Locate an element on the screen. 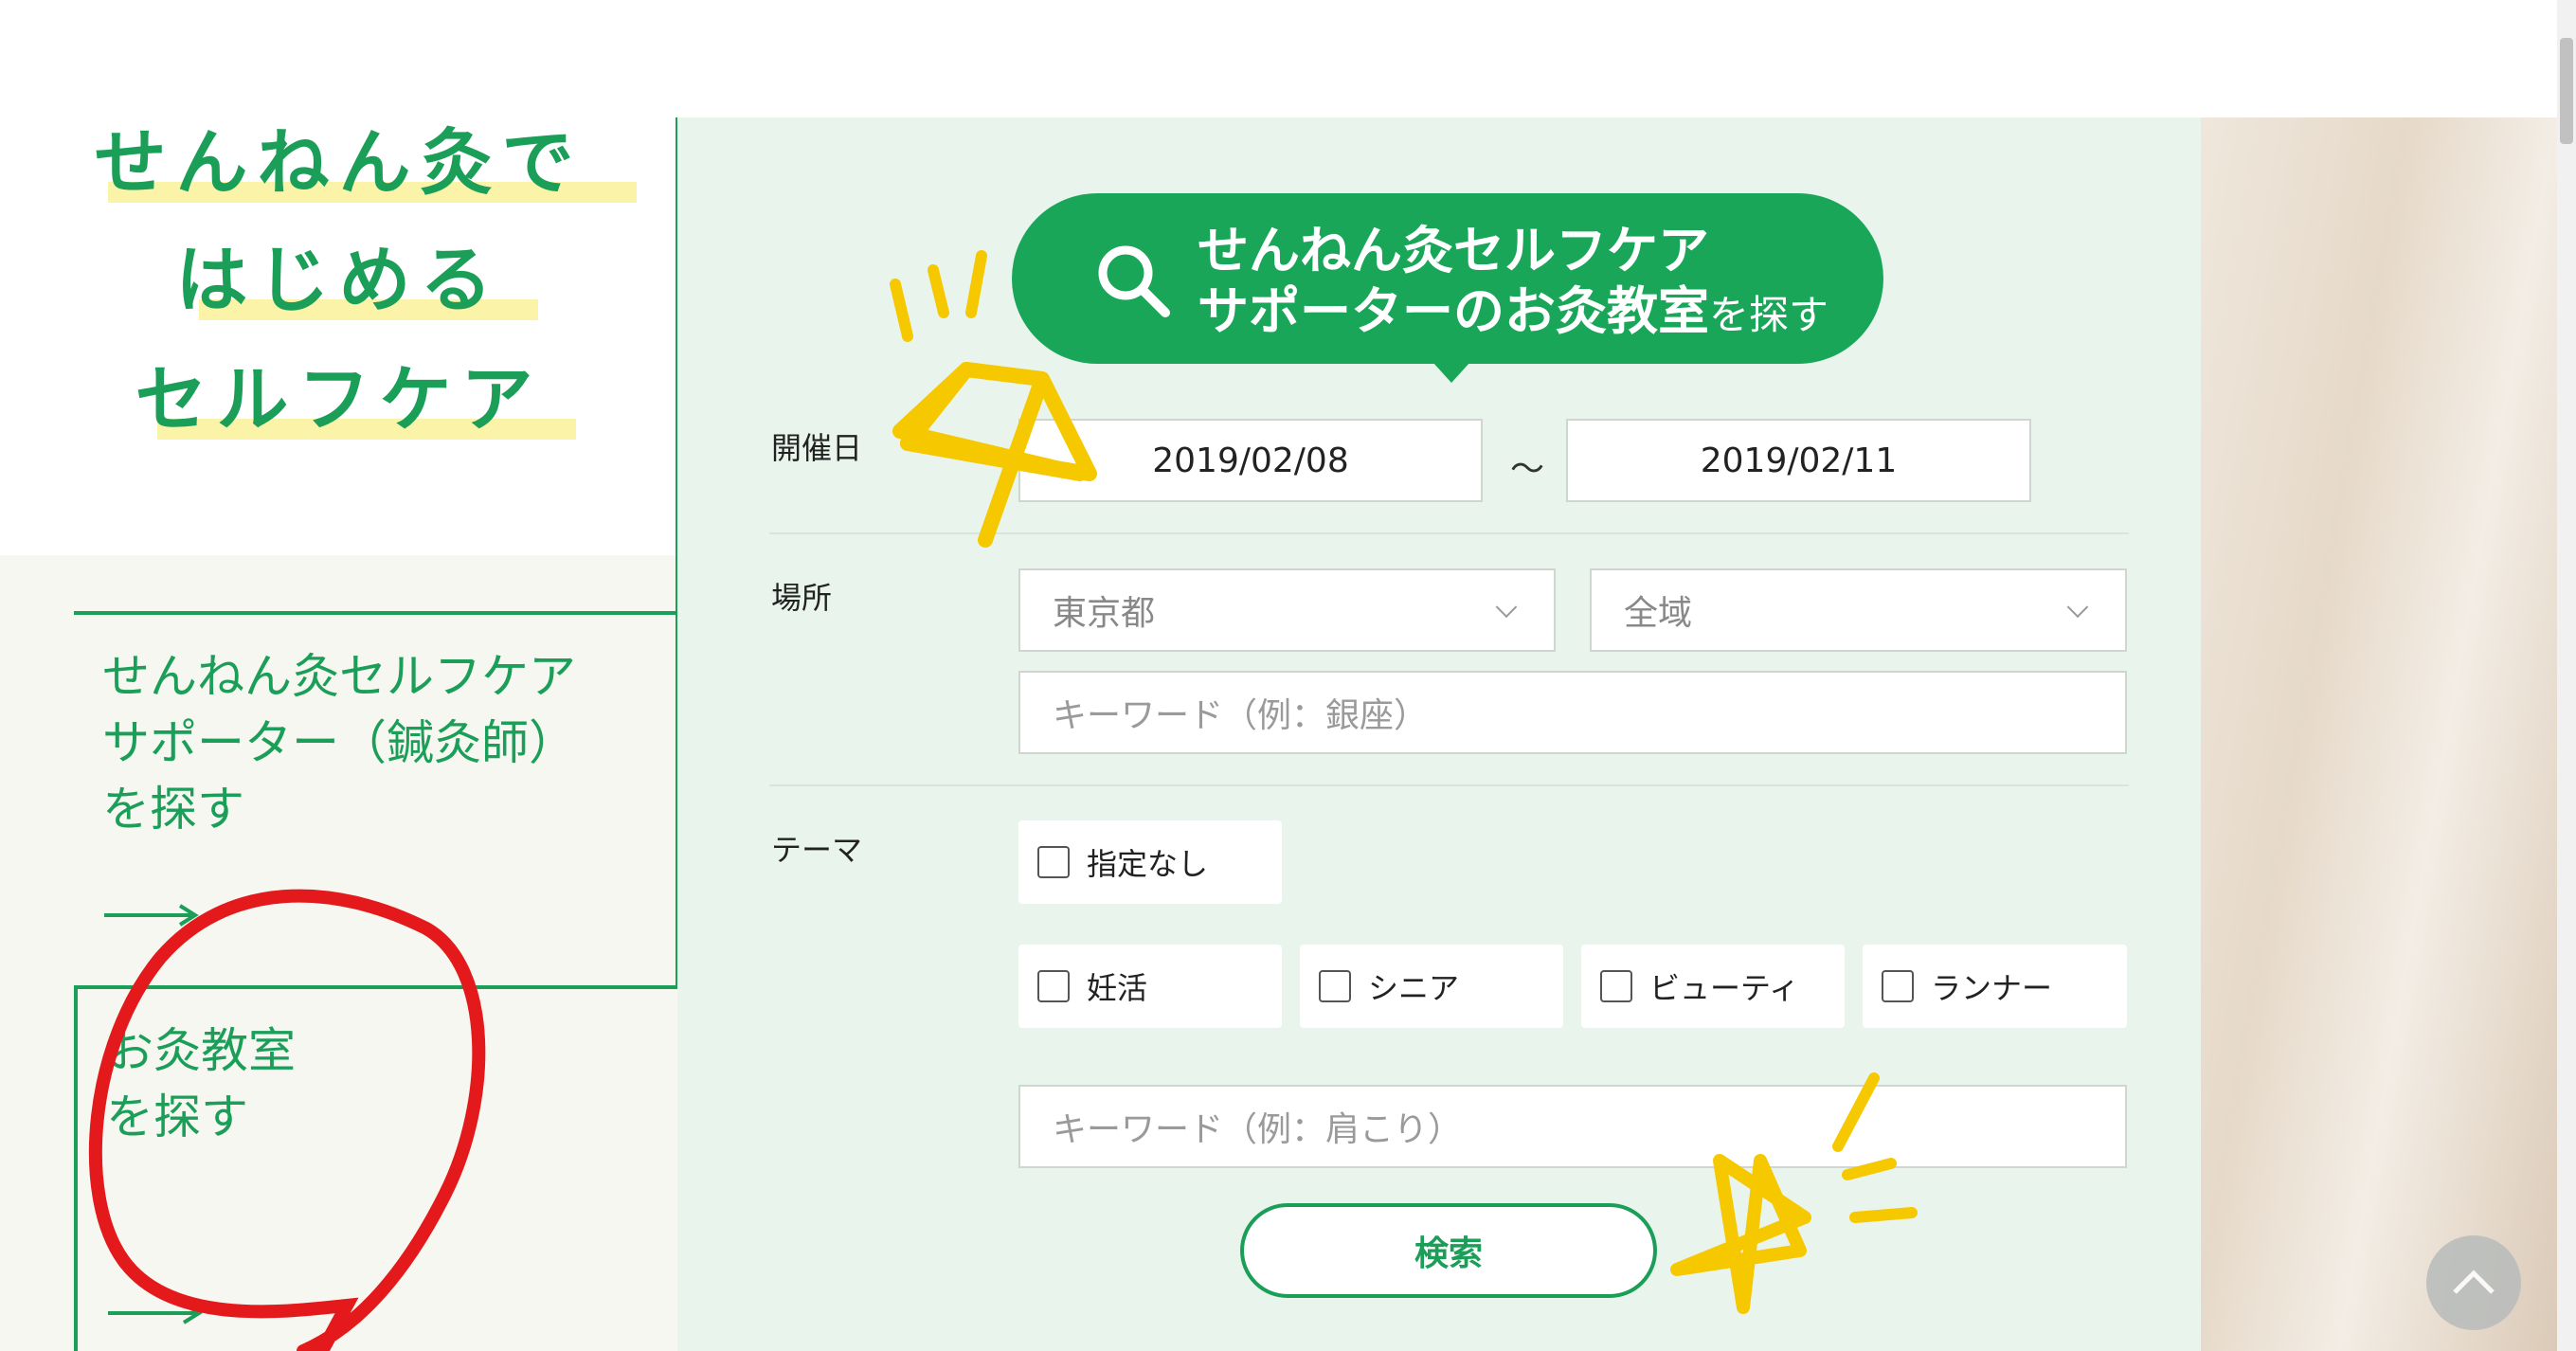 This screenshot has height=1351, width=2576. chevron-up-icon is located at coordinates (2474, 1282).